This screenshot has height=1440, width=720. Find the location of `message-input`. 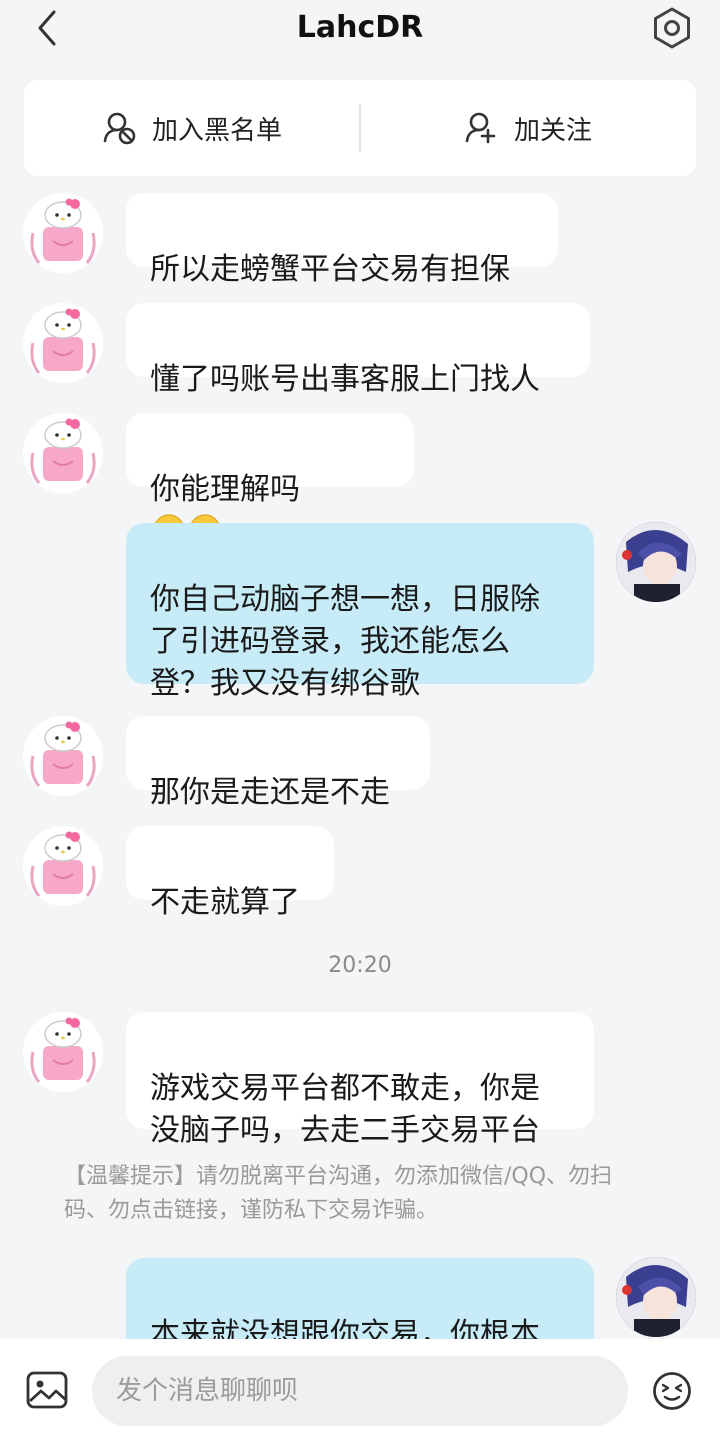

message-input is located at coordinates (360, 1391).